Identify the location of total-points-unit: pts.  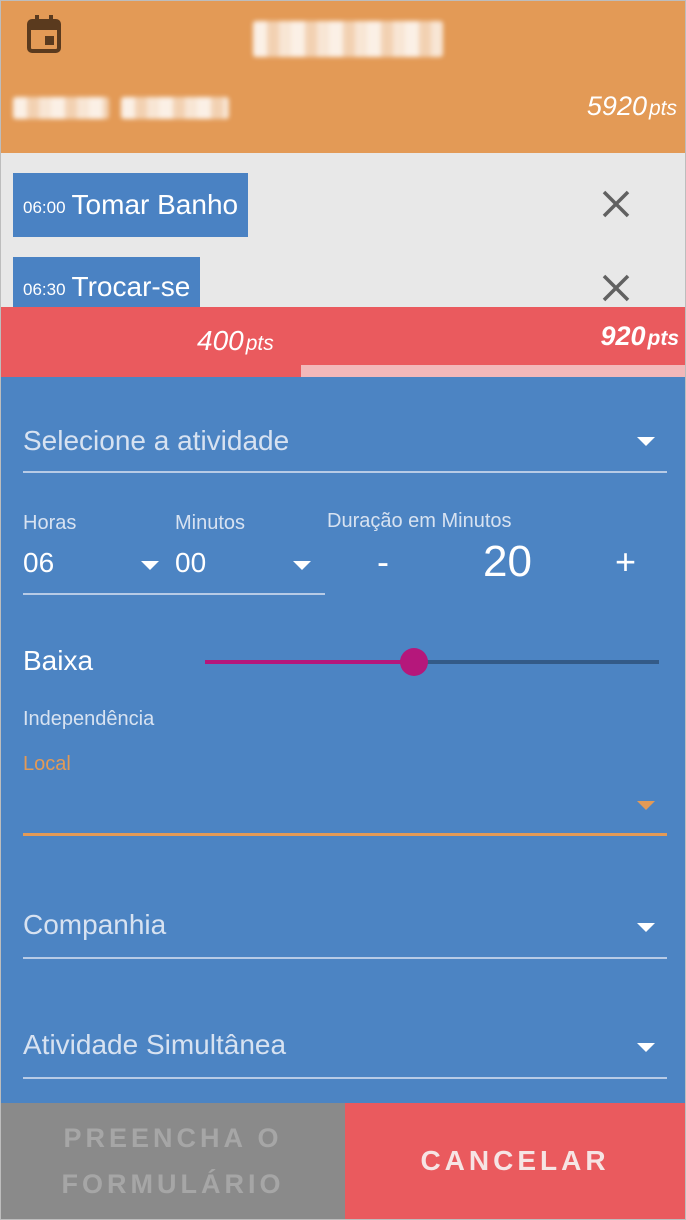
(662, 108).